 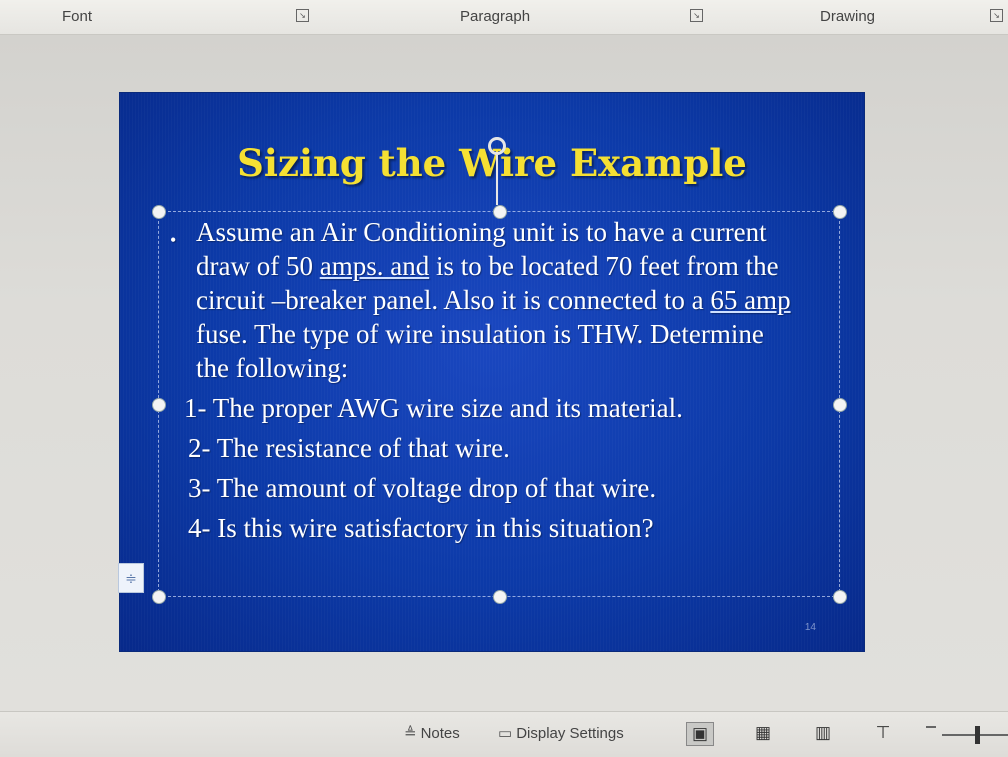 I want to click on underlined-text-amps: amps. and, so click(x=374, y=266).